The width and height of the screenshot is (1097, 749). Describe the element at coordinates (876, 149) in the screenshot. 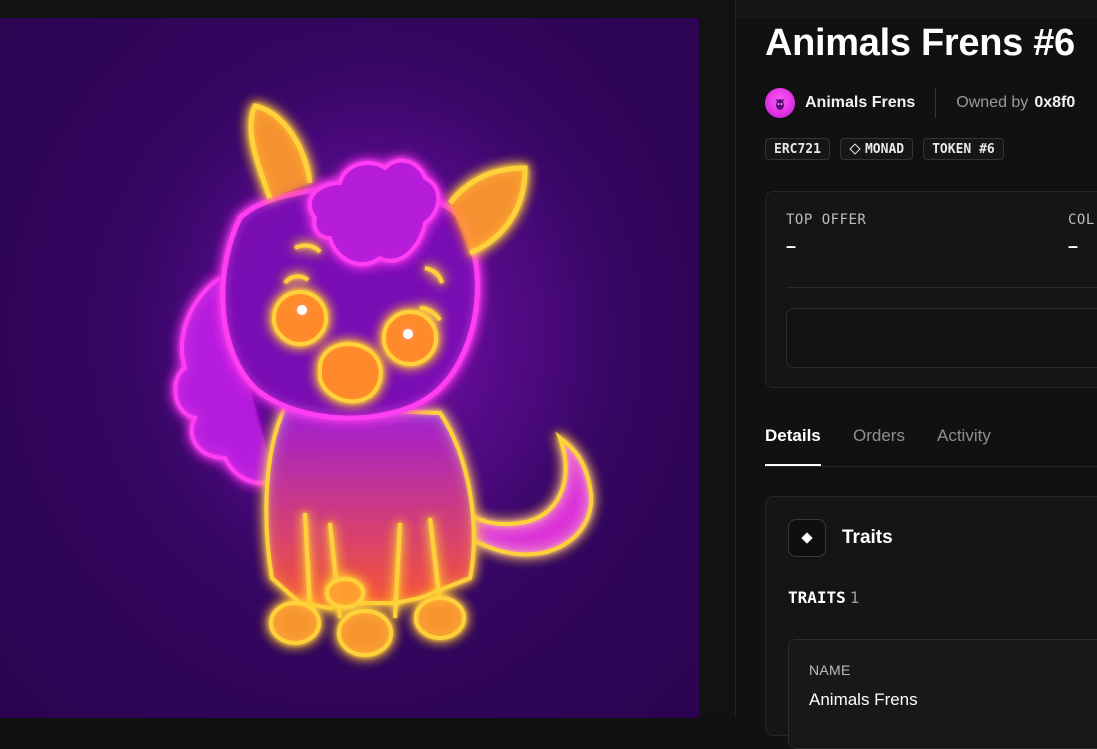

I see `chain-badge: MONAD` at that location.